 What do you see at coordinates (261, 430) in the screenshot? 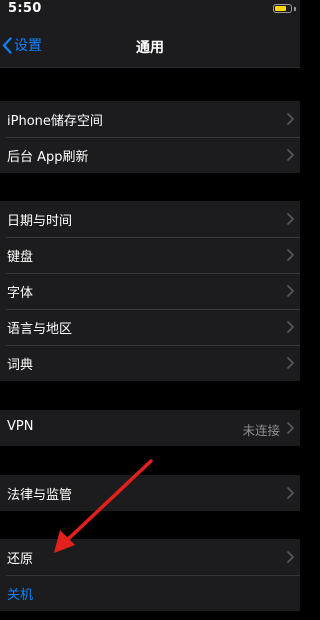
I see `vpn-status-value: 未连接` at bounding box center [261, 430].